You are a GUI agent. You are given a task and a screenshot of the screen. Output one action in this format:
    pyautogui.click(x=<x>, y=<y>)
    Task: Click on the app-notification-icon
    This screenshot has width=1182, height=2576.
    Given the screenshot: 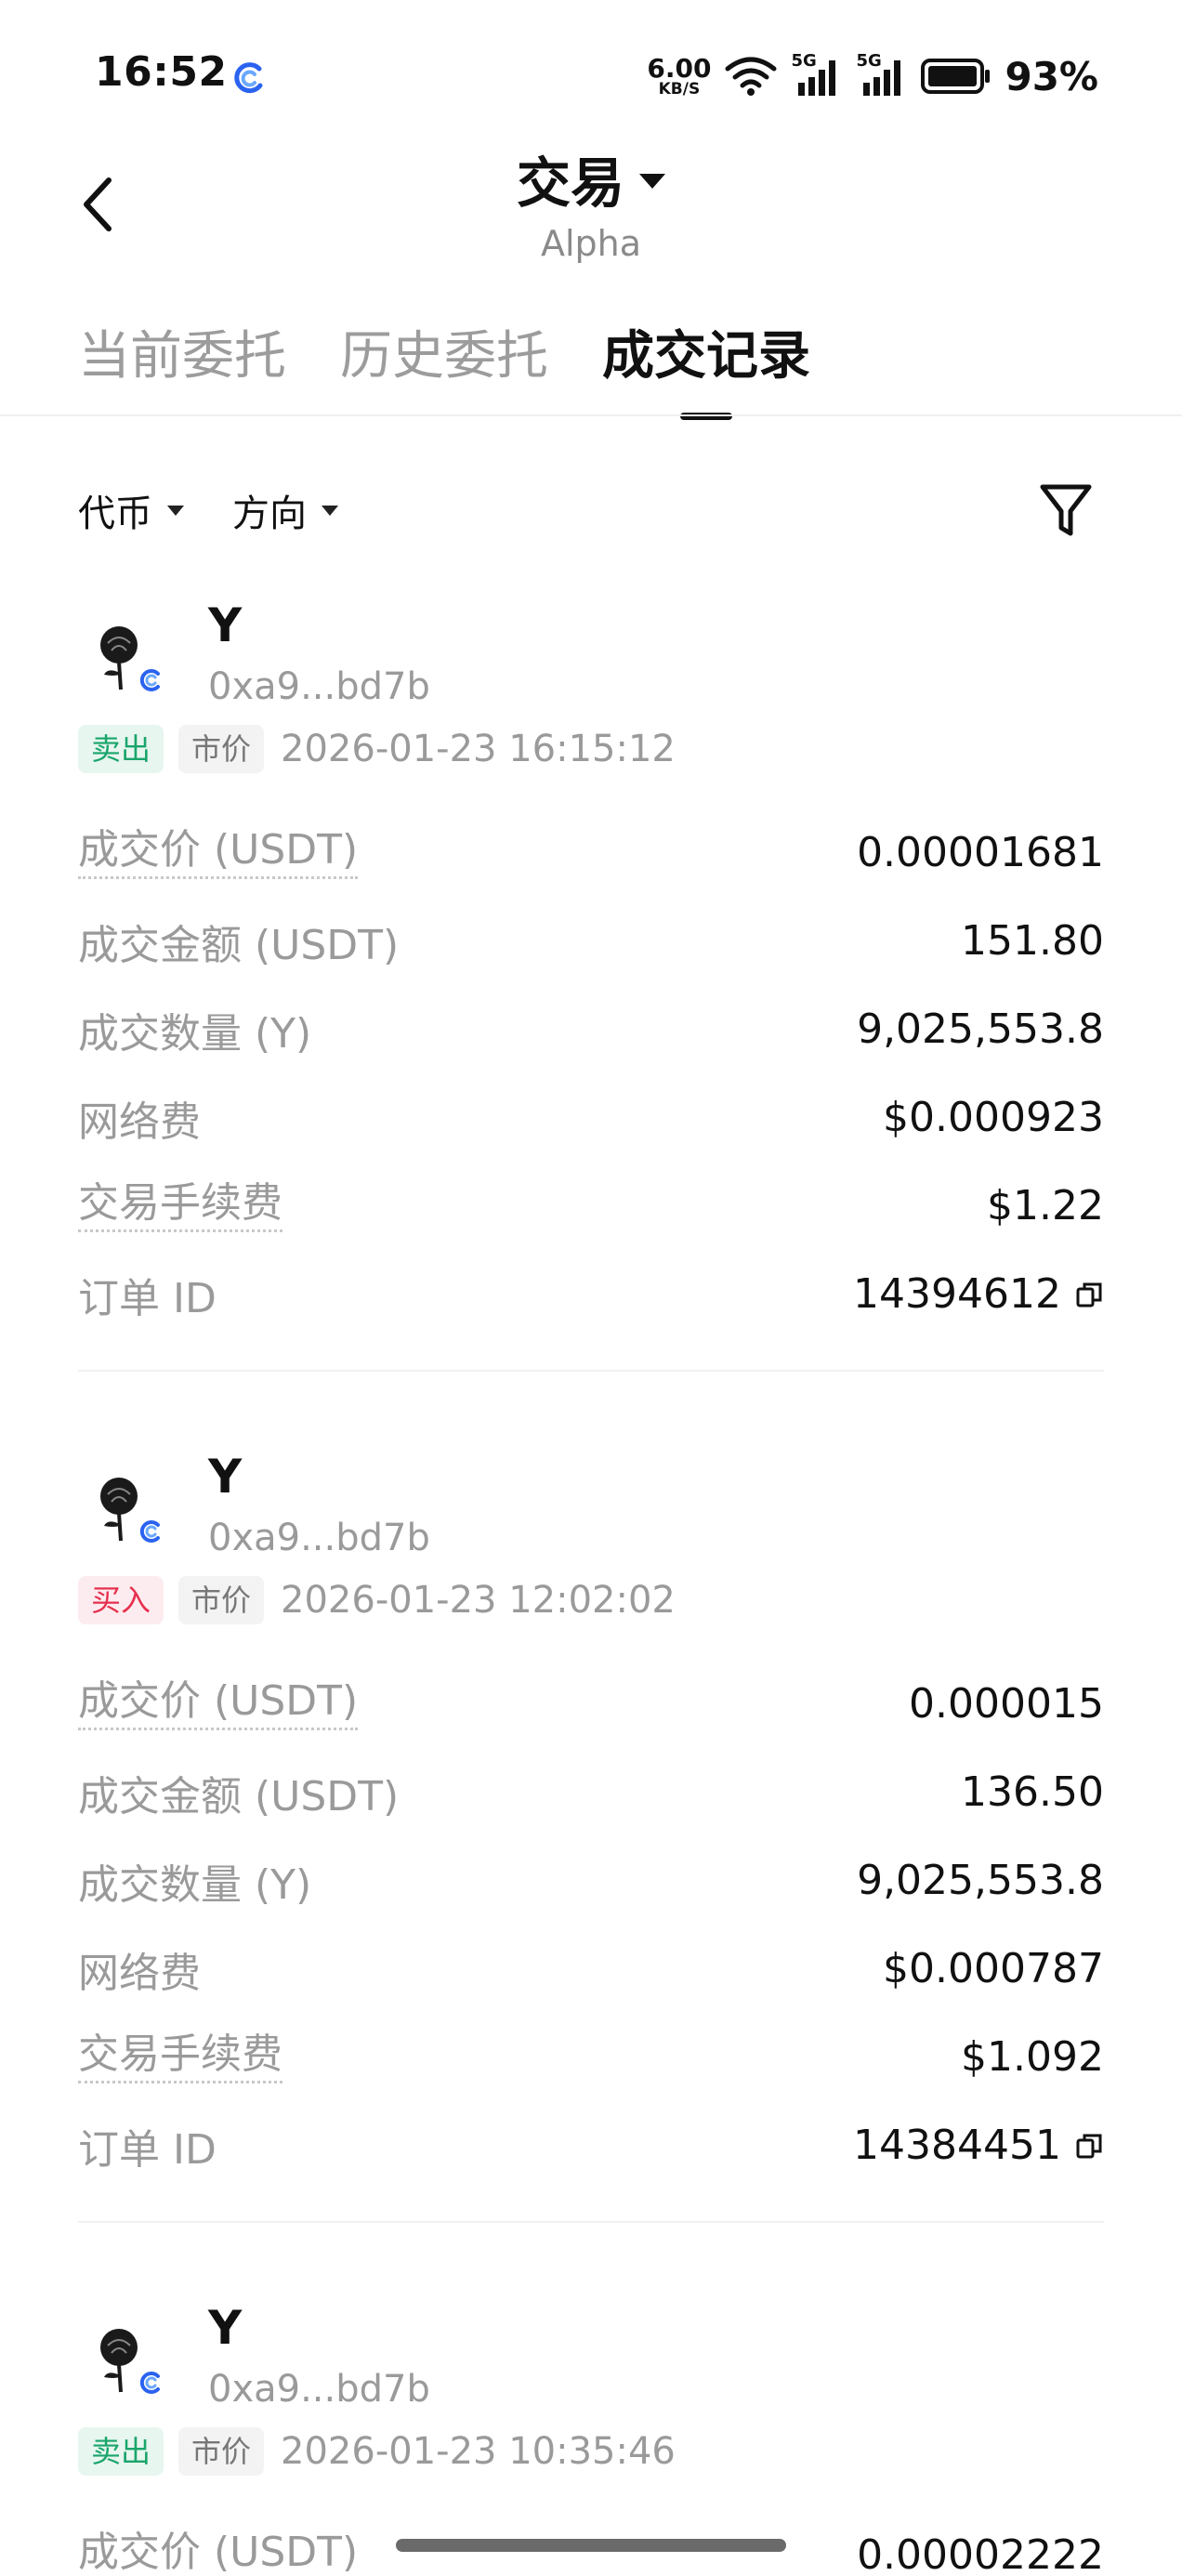 What is the action you would take?
    pyautogui.click(x=248, y=78)
    